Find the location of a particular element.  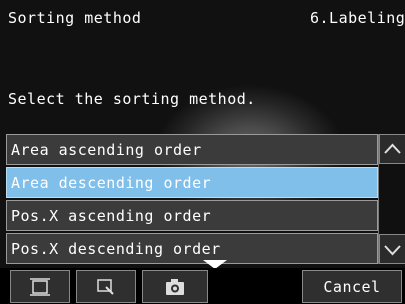

chevron-up-icon is located at coordinates (392, 148).